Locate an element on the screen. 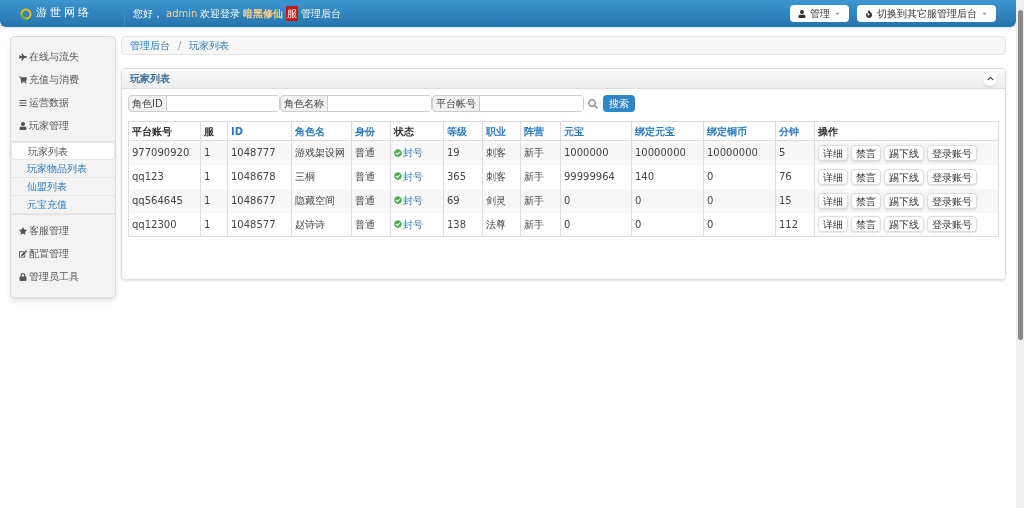  cart-icon is located at coordinates (23, 79).